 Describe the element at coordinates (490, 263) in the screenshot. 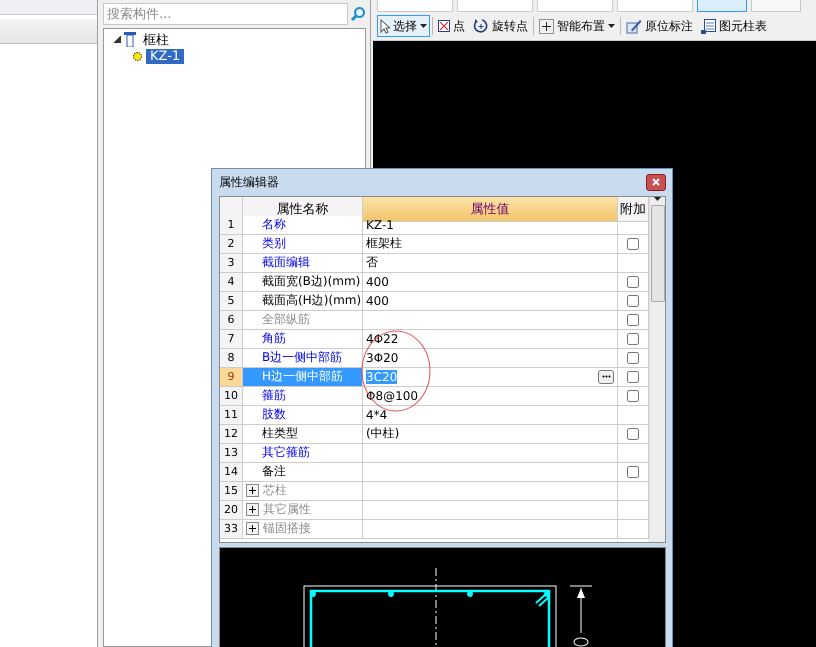

I see `property-value: 否` at that location.